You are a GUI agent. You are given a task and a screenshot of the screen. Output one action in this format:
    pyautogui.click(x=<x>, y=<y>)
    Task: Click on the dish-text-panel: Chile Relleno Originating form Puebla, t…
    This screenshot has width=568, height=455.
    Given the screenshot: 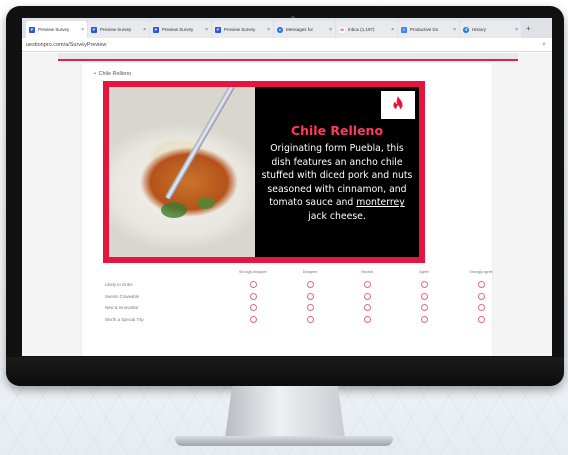 What is the action you would take?
    pyautogui.click(x=337, y=172)
    